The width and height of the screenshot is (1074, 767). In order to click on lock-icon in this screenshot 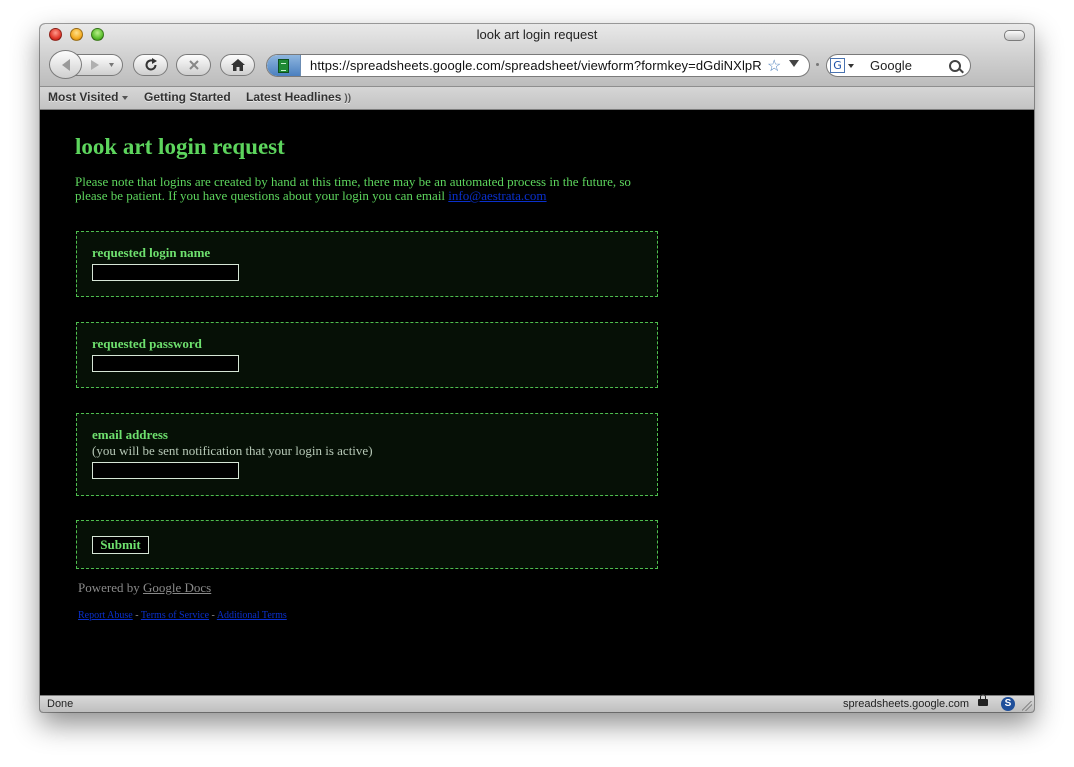, I will do `click(983, 700)`.